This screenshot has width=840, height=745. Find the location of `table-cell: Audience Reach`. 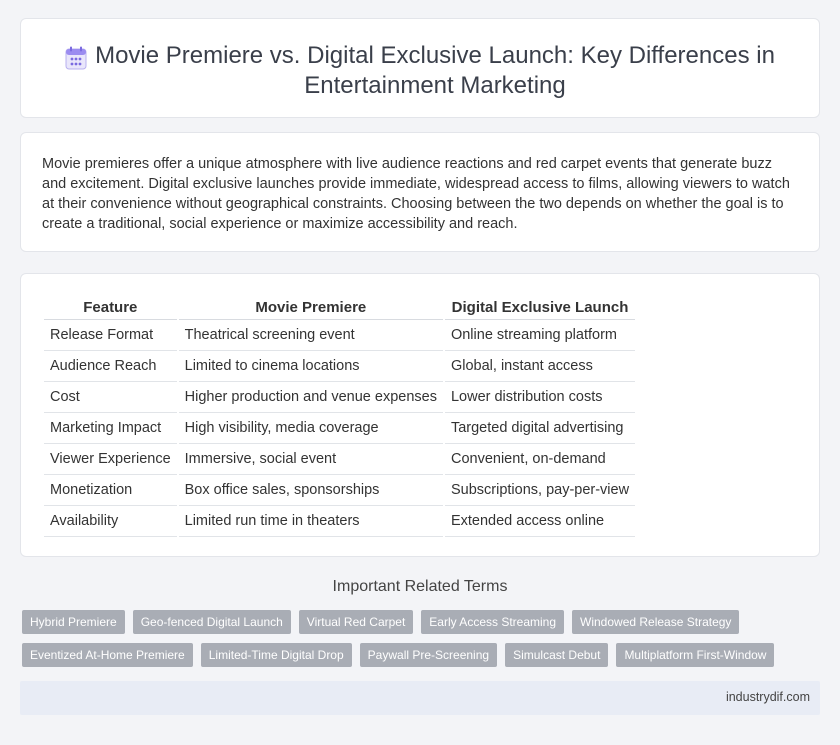

table-cell: Audience Reach is located at coordinates (110, 366).